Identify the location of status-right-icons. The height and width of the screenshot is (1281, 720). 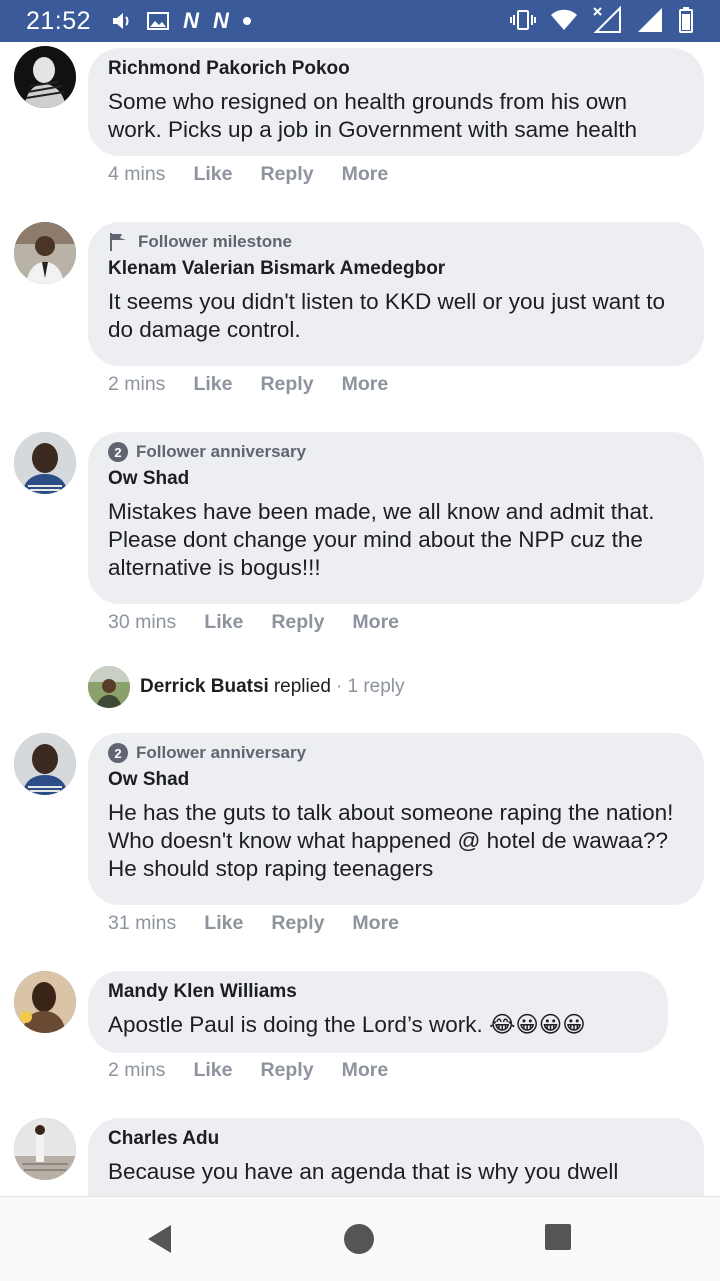
(602, 20).